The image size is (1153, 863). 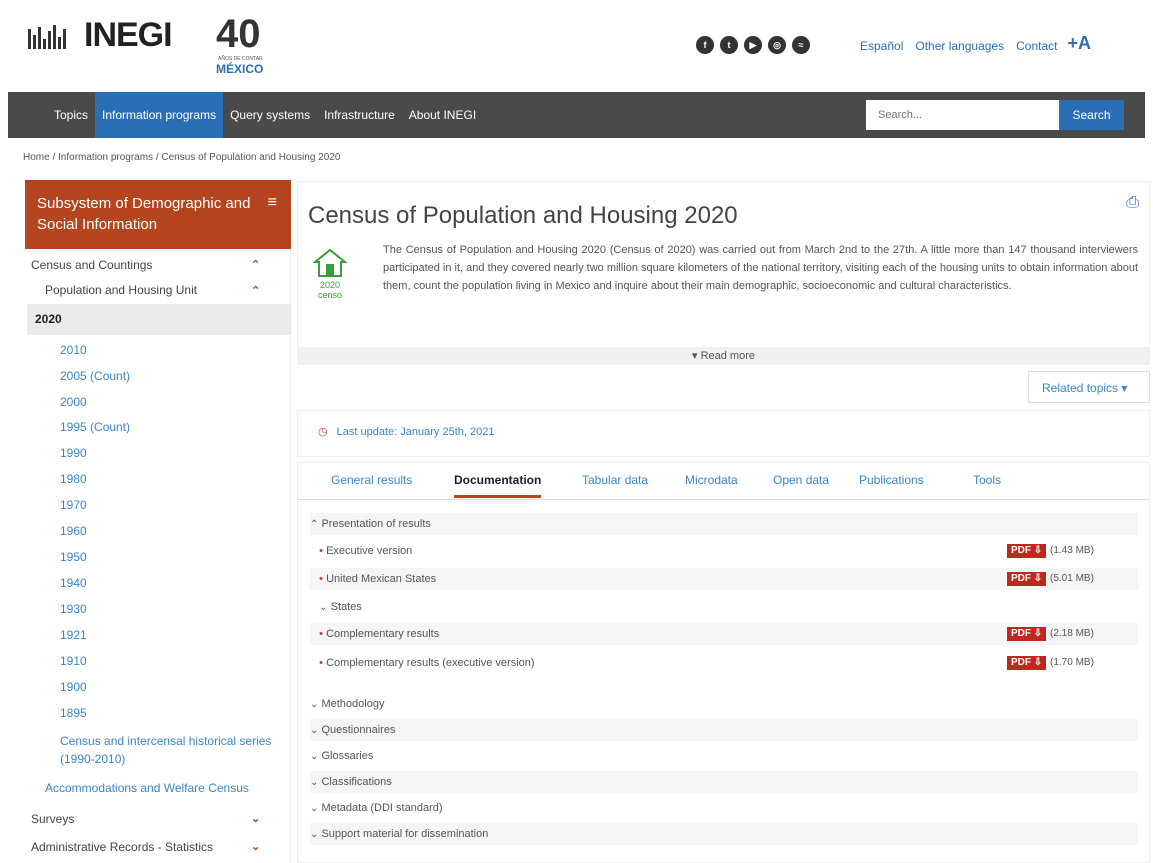 What do you see at coordinates (382, 634) in the screenshot?
I see `doc-link: Complementary results` at bounding box center [382, 634].